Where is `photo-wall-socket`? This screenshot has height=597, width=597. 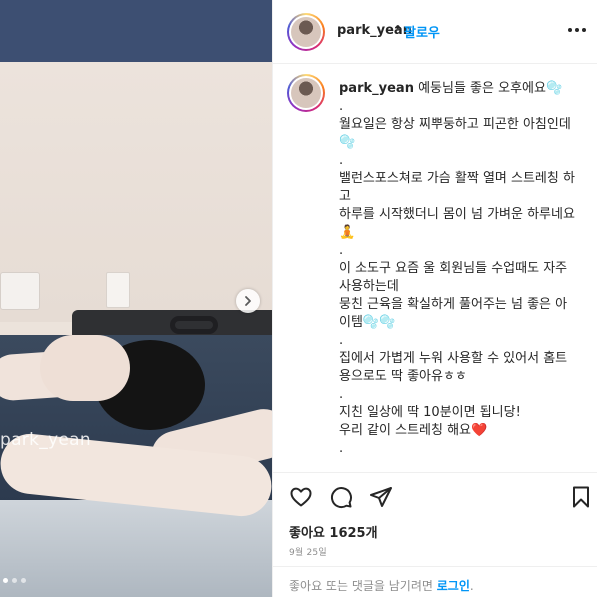 photo-wall-socket is located at coordinates (20, 291).